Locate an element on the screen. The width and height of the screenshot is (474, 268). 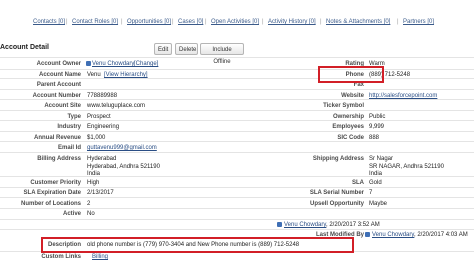
link-contact-roles: Contact Roles [0] is located at coordinates (95, 22).